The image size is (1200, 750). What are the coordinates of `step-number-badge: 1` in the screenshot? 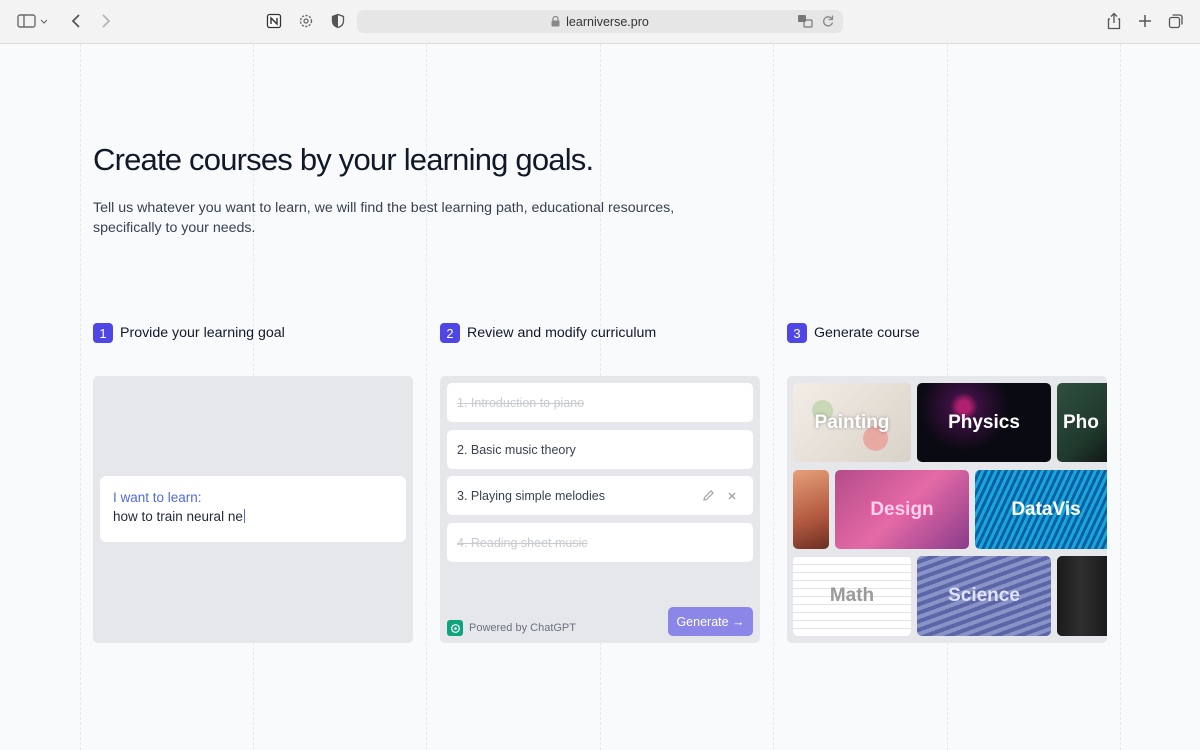 It's located at (103, 333).